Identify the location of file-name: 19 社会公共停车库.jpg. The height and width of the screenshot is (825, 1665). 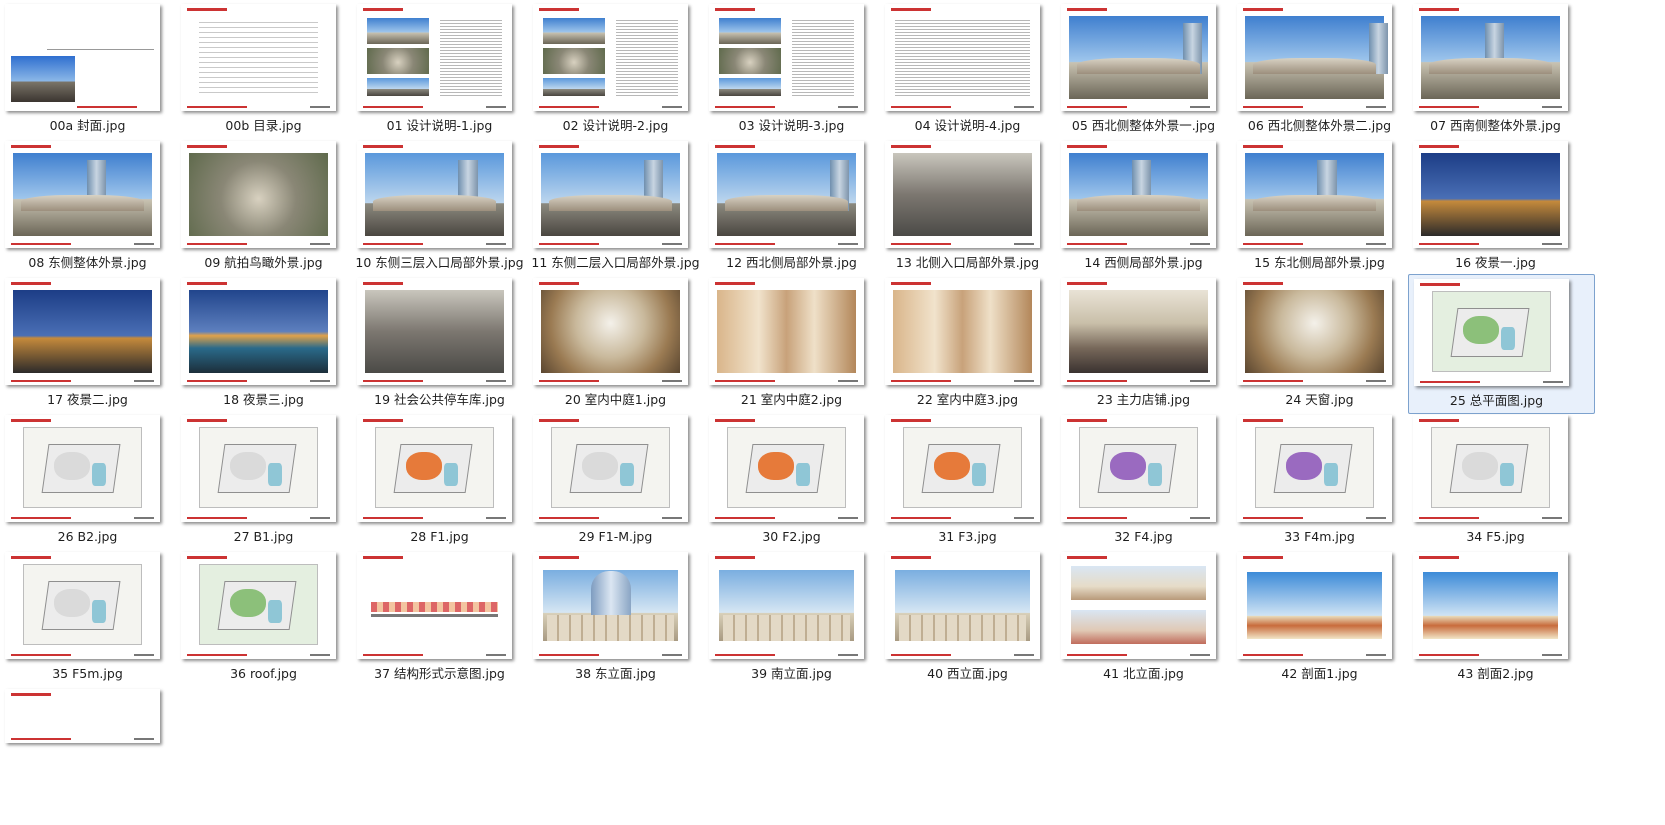
(439, 400).